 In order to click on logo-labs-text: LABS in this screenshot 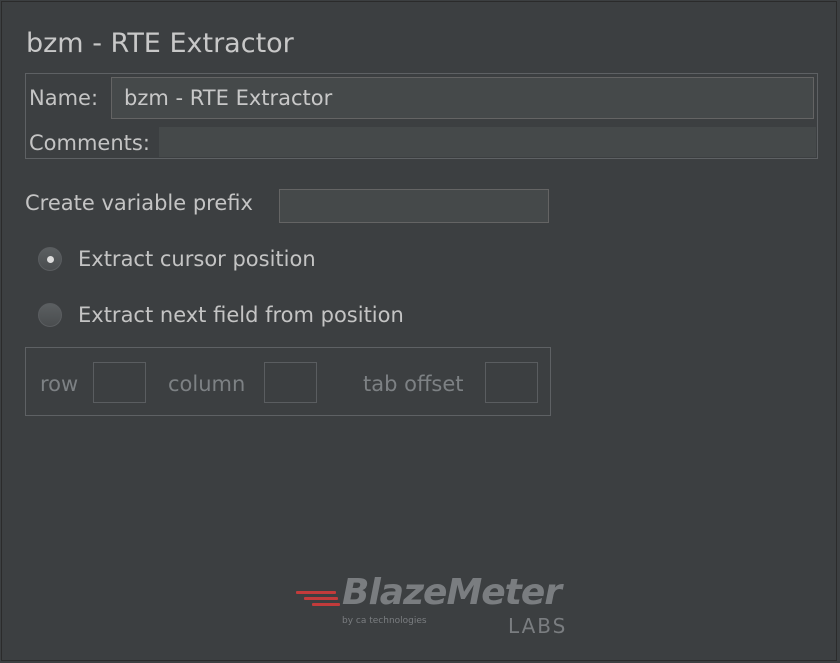, I will do `click(538, 626)`.